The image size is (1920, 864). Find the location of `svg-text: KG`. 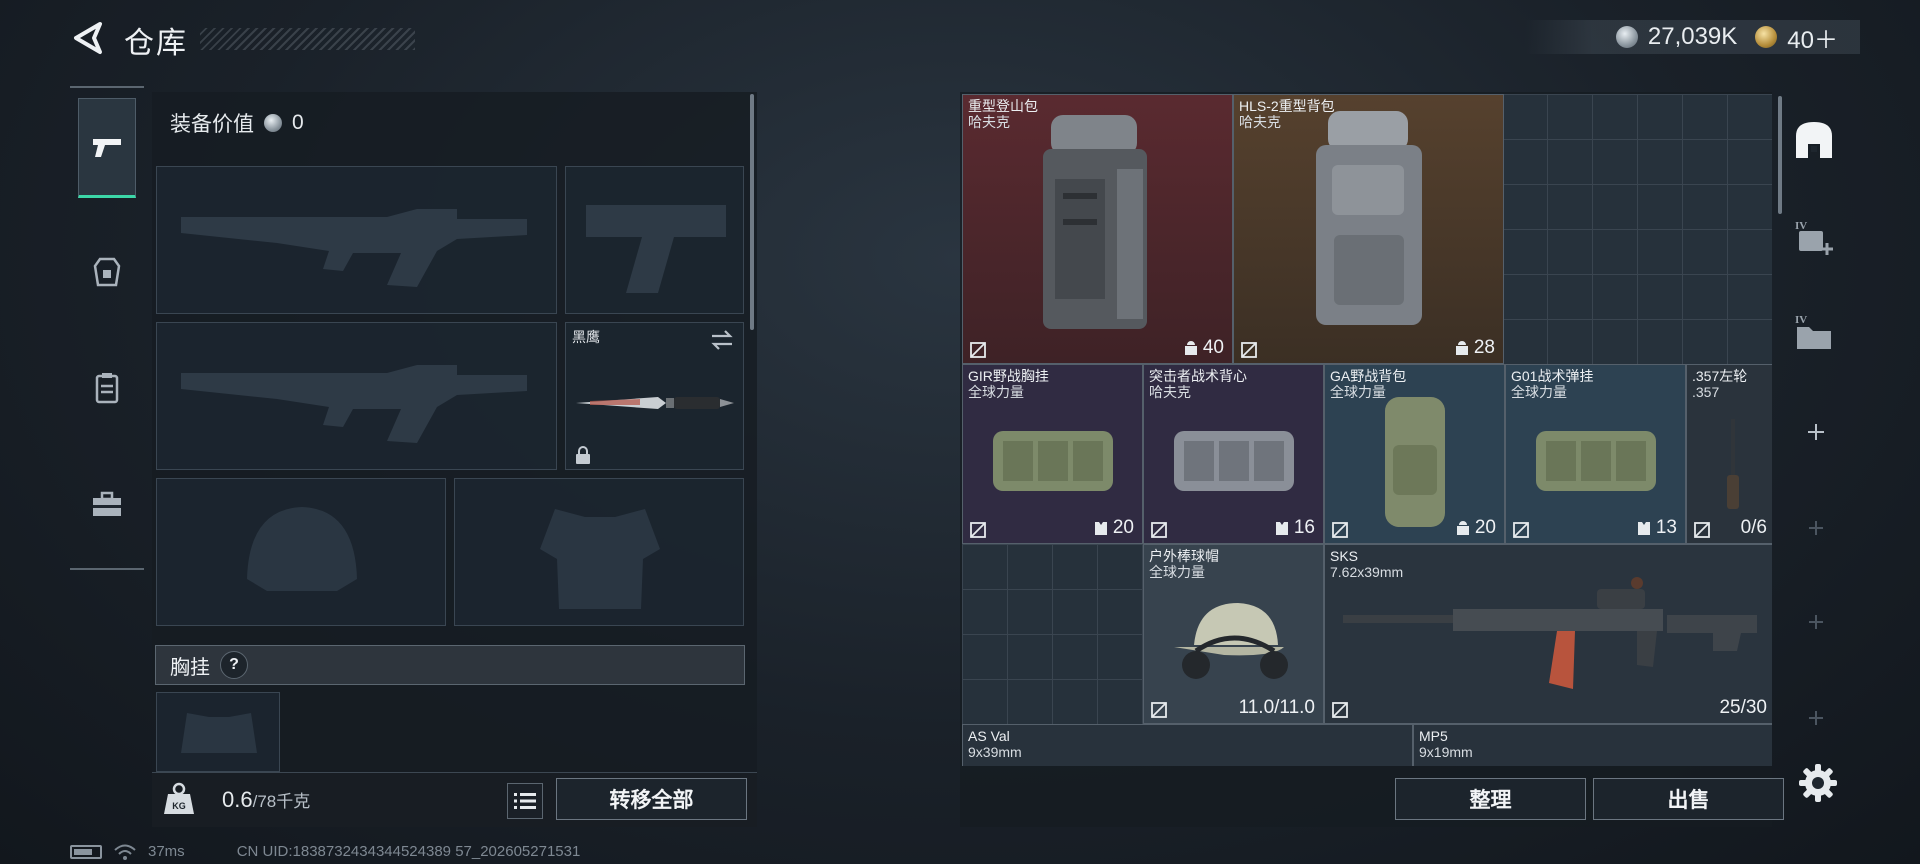

svg-text: KG is located at coordinates (179, 806).